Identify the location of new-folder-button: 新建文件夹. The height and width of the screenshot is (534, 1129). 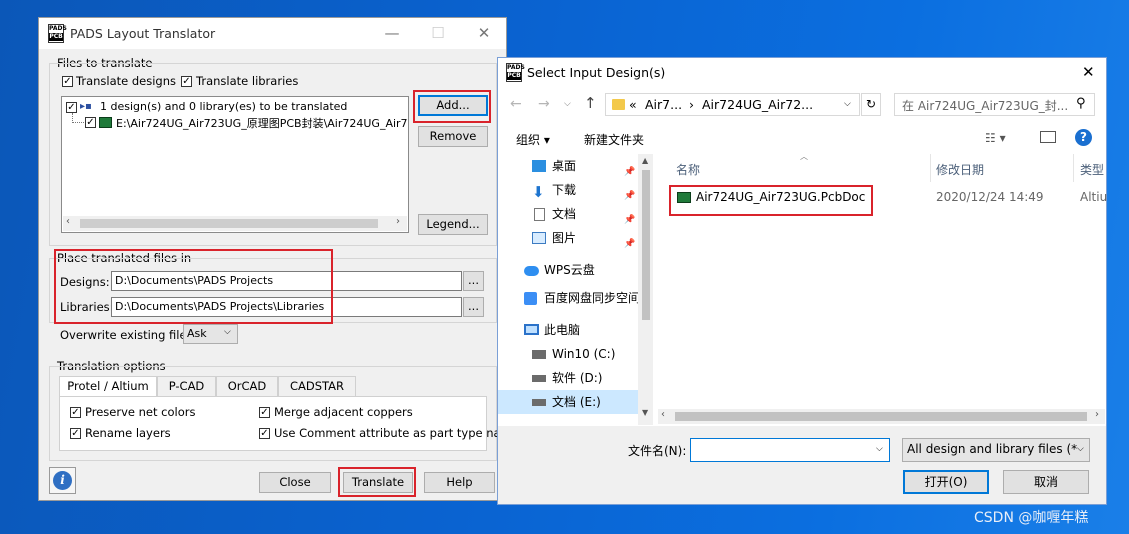
(614, 139).